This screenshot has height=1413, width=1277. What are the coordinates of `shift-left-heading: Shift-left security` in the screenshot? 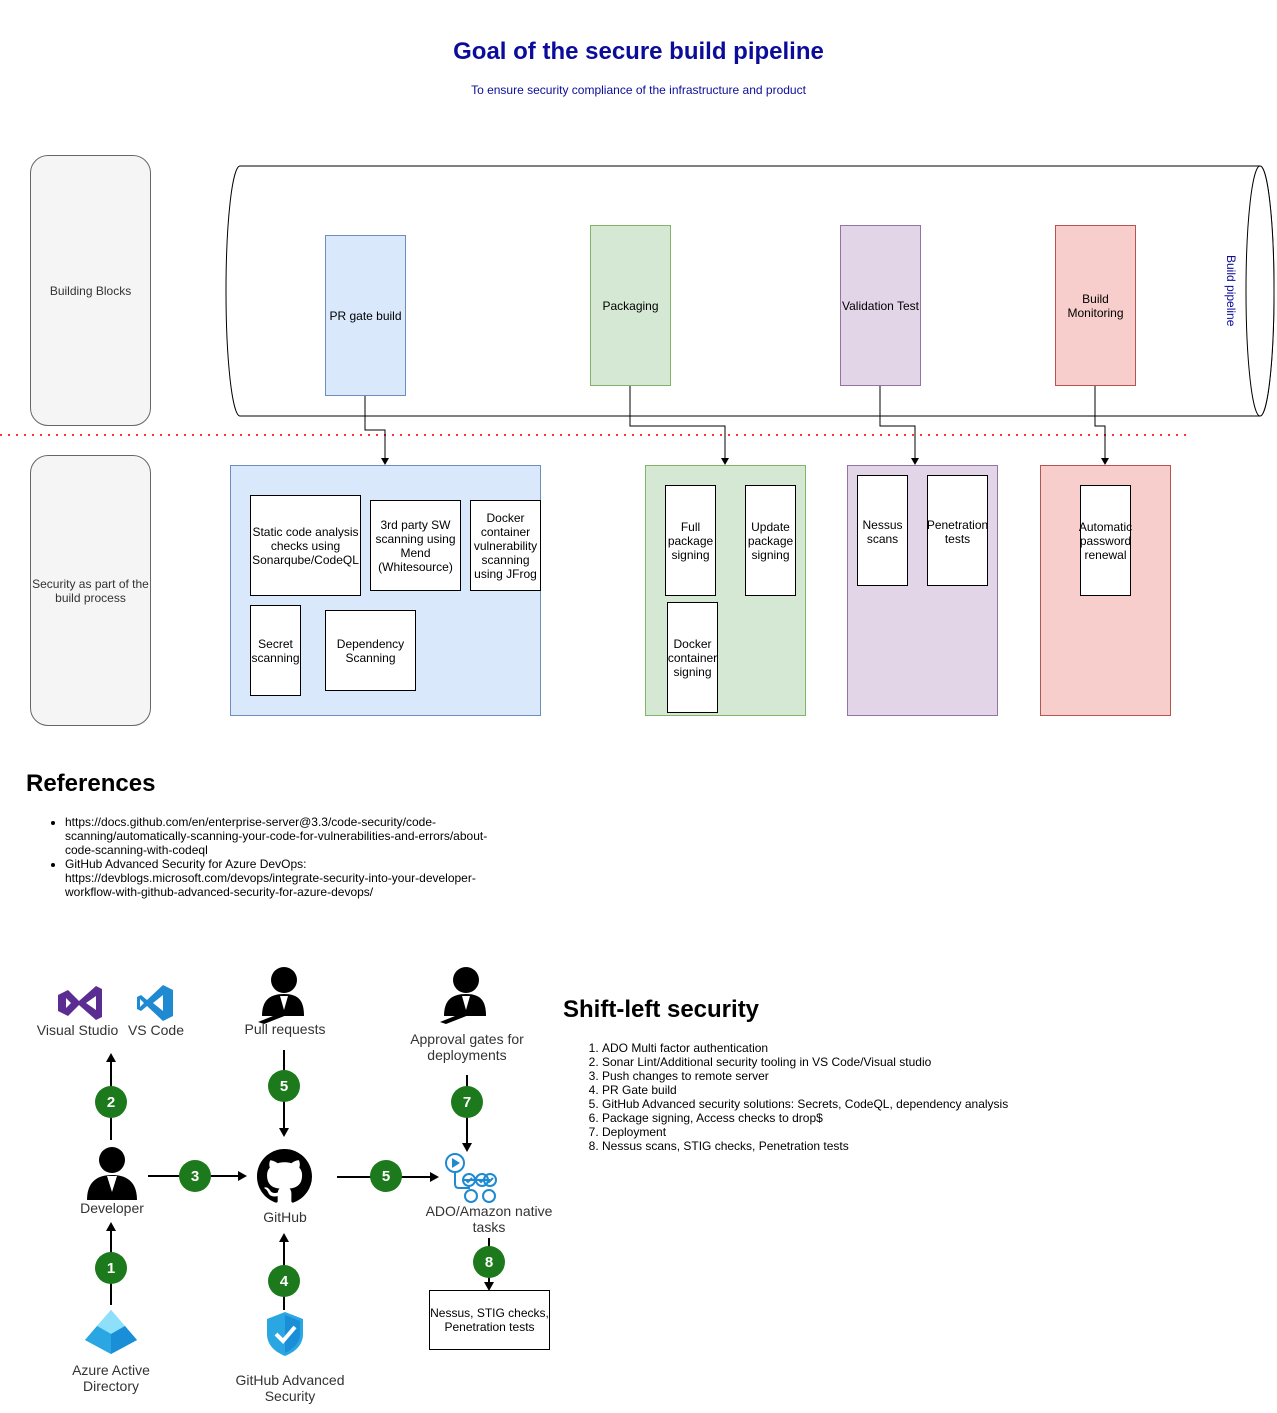 It's located at (661, 1009).